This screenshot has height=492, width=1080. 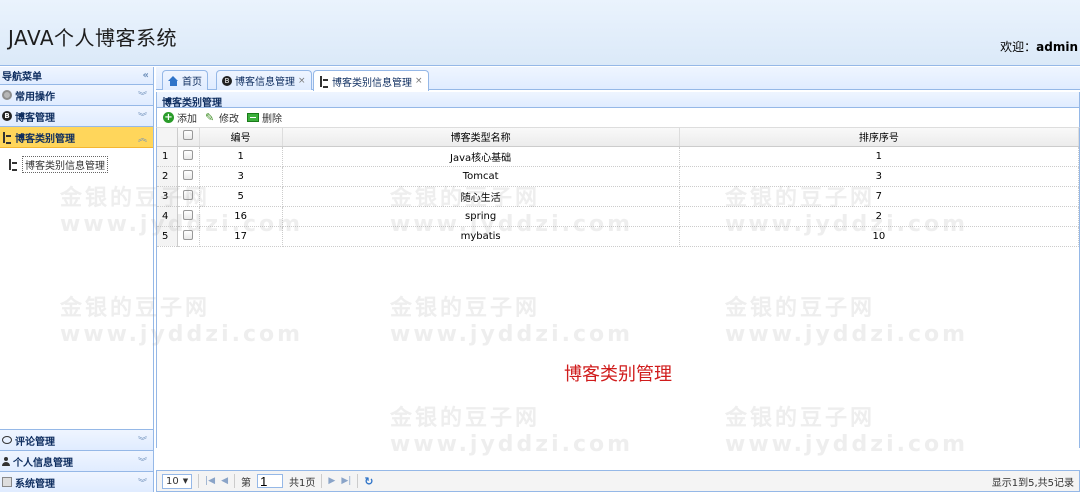 What do you see at coordinates (368, 481) in the screenshot?
I see `refresh-icon: ↻` at bounding box center [368, 481].